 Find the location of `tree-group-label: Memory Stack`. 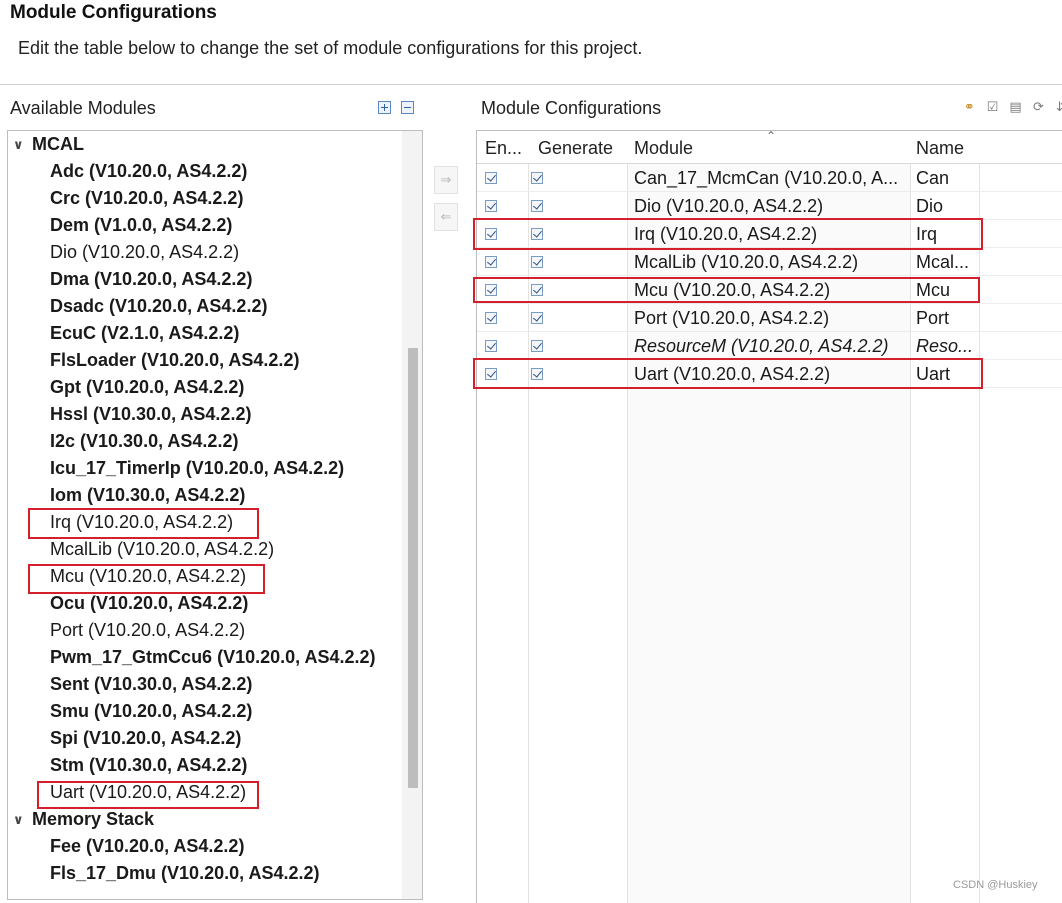

tree-group-label: Memory Stack is located at coordinates (93, 819).